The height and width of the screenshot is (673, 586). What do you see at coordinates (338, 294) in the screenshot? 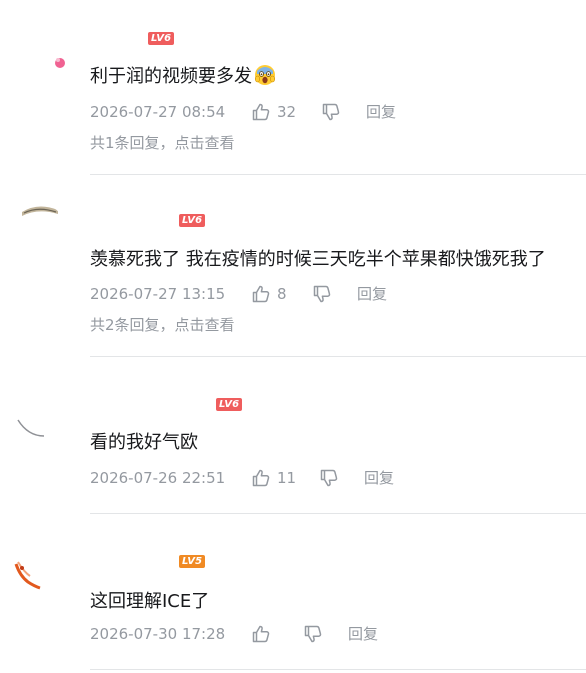
I see `comment-meta: 2026-07-27 13:15 8 回复` at bounding box center [338, 294].